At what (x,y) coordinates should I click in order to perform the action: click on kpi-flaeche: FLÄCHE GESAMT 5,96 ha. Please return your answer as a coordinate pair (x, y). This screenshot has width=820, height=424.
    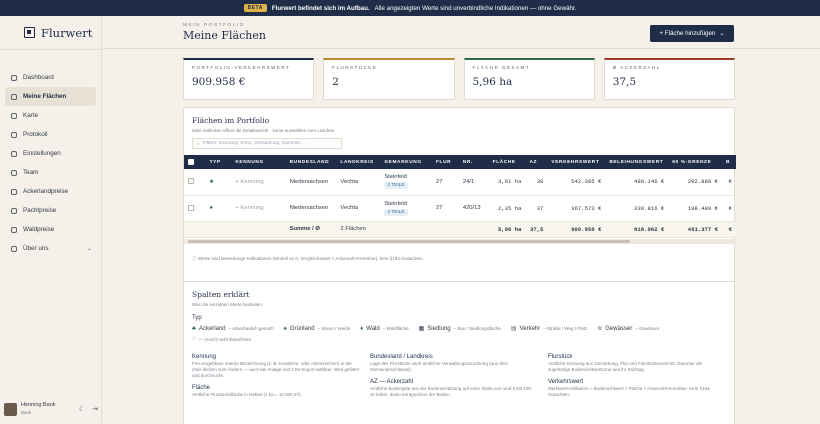
    Looking at the image, I should click on (529, 79).